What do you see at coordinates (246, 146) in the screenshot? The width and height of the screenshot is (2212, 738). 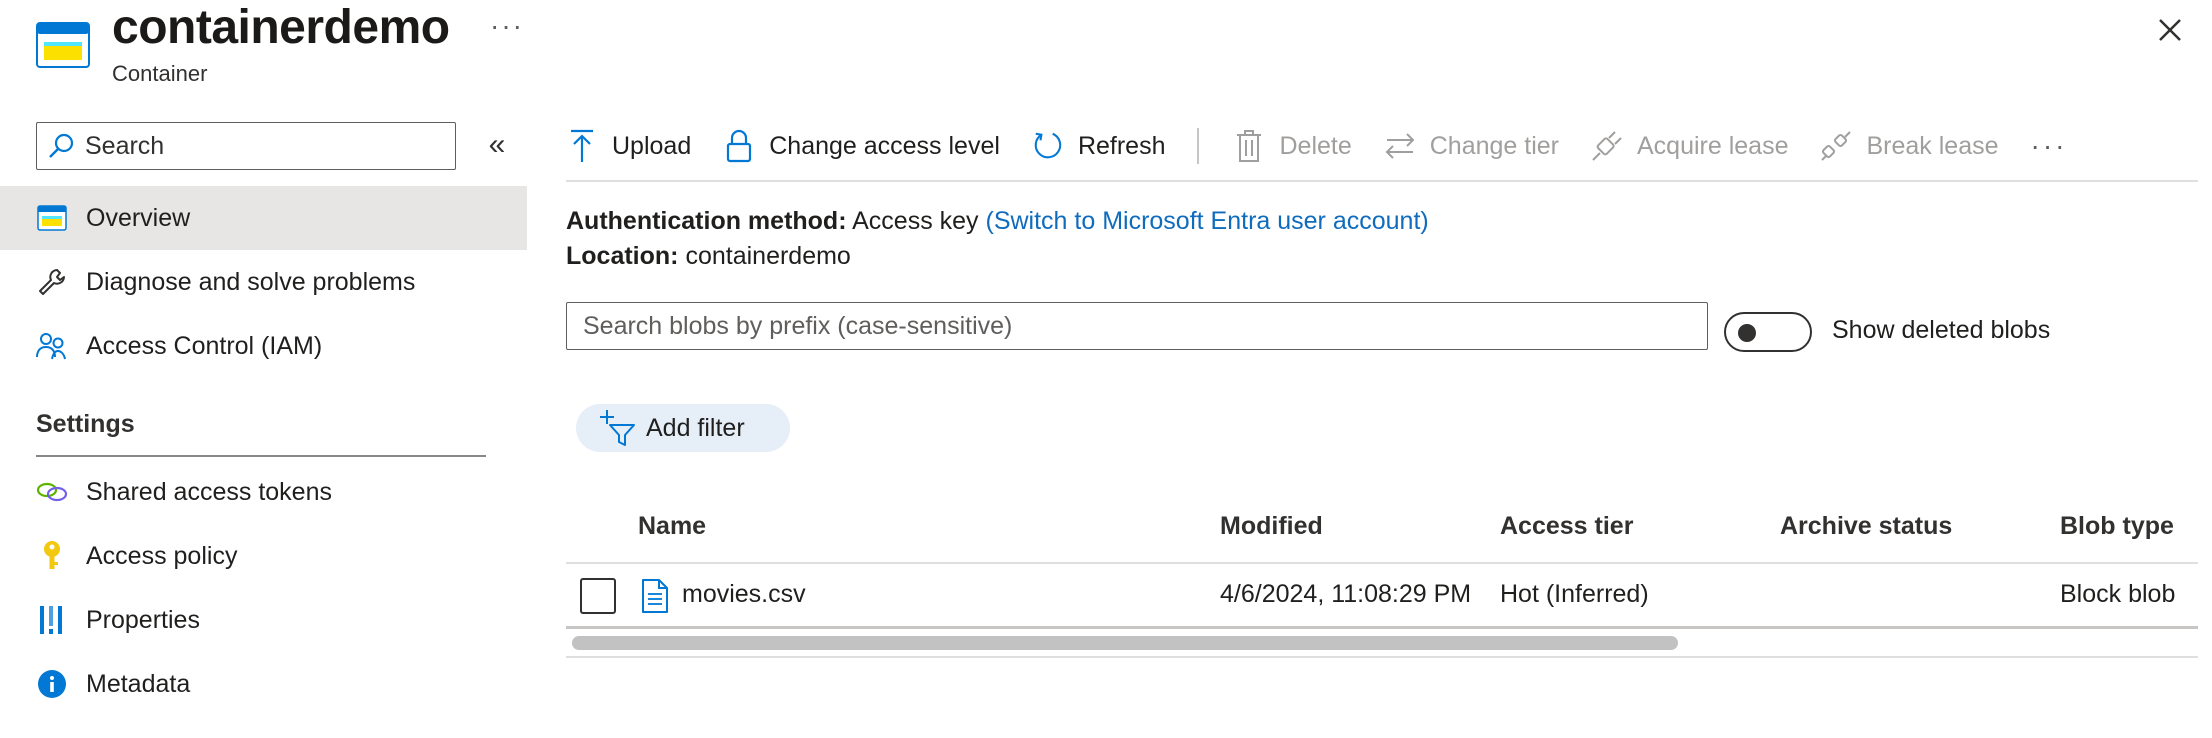 I see `sidebar-search-input: Search` at bounding box center [246, 146].